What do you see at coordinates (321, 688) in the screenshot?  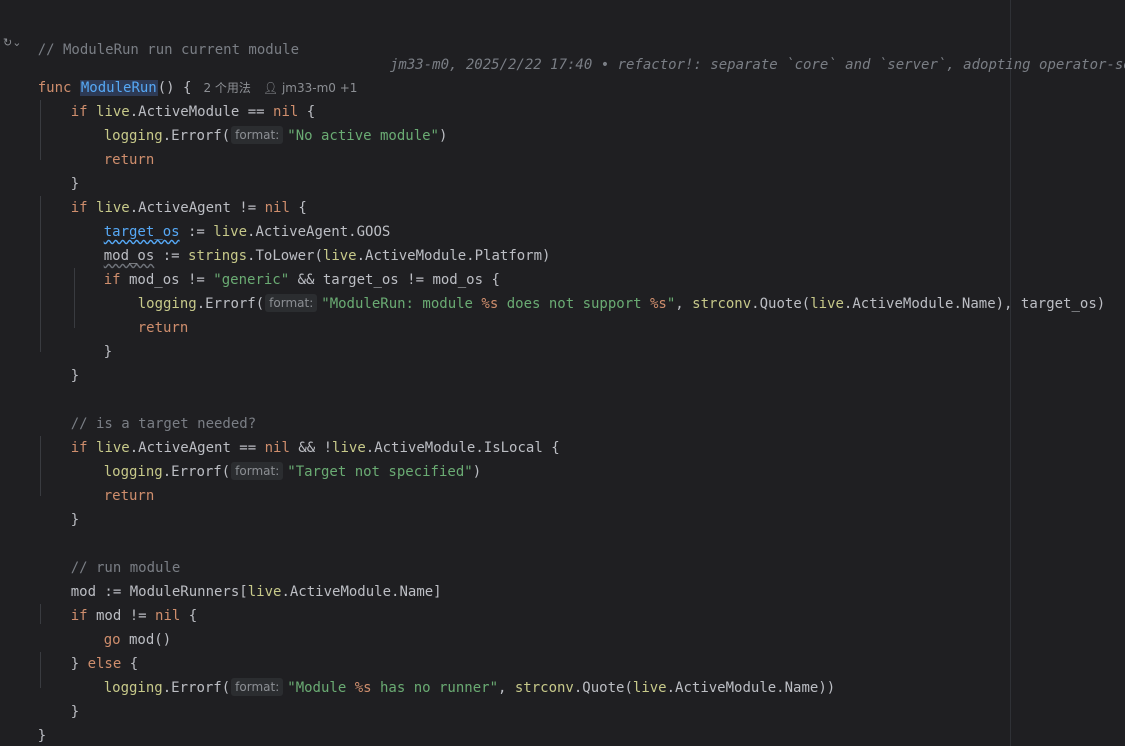 I see `string-literal: "Module` at bounding box center [321, 688].